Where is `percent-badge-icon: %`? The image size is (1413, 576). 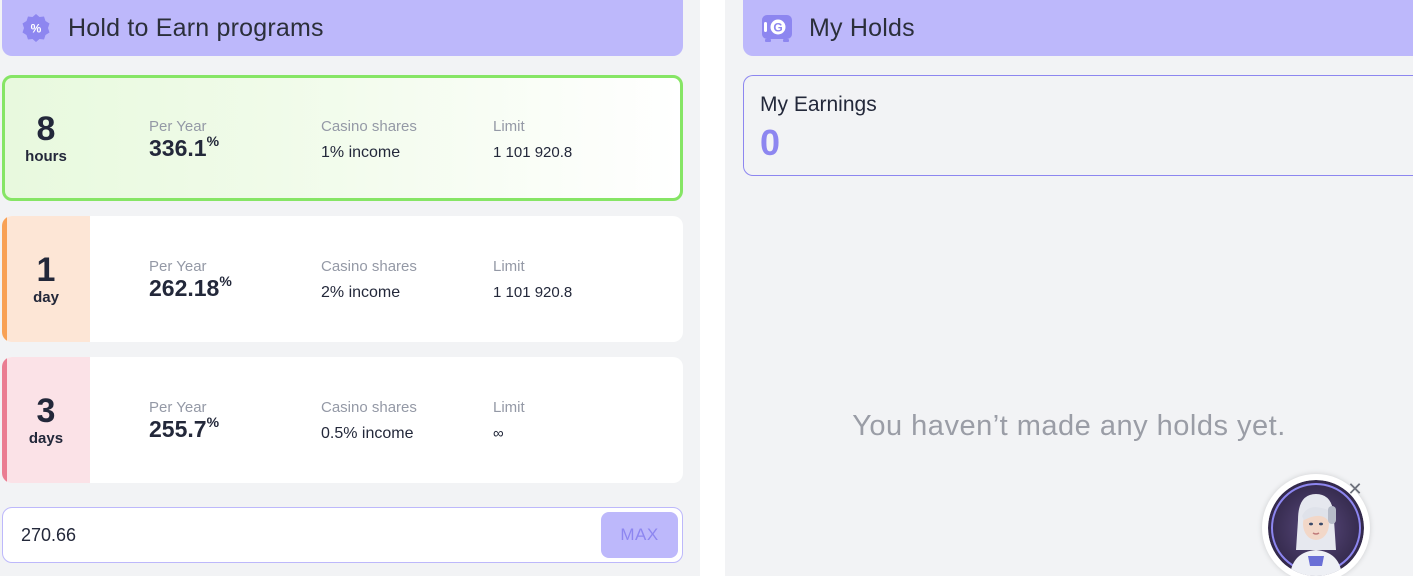 percent-badge-icon: % is located at coordinates (36, 28).